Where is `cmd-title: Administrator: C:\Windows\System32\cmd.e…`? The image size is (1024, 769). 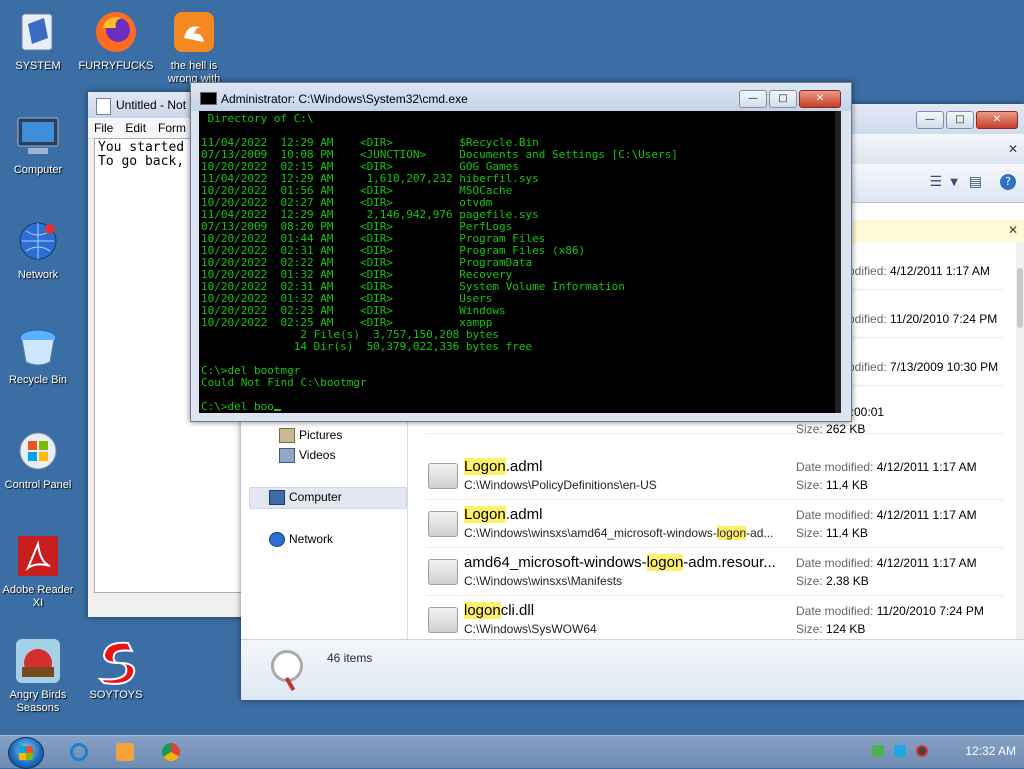
cmd-title: Administrator: C:\Windows\System32\cmd.e… is located at coordinates (344, 99).